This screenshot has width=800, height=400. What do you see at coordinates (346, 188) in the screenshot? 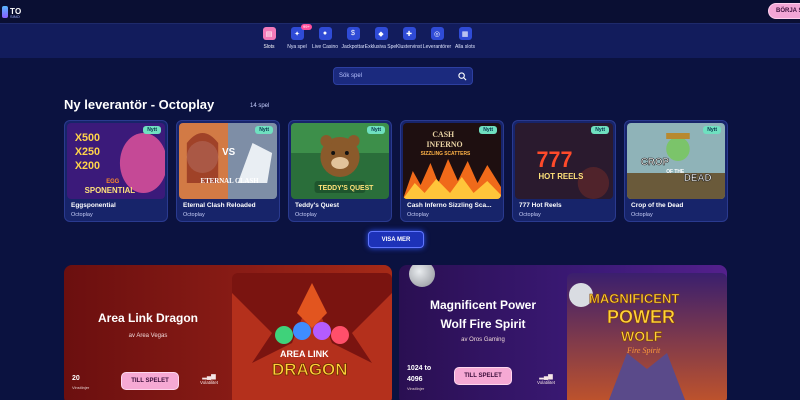
I see `thumb-text: TEDDY'S QUEST` at bounding box center [346, 188].